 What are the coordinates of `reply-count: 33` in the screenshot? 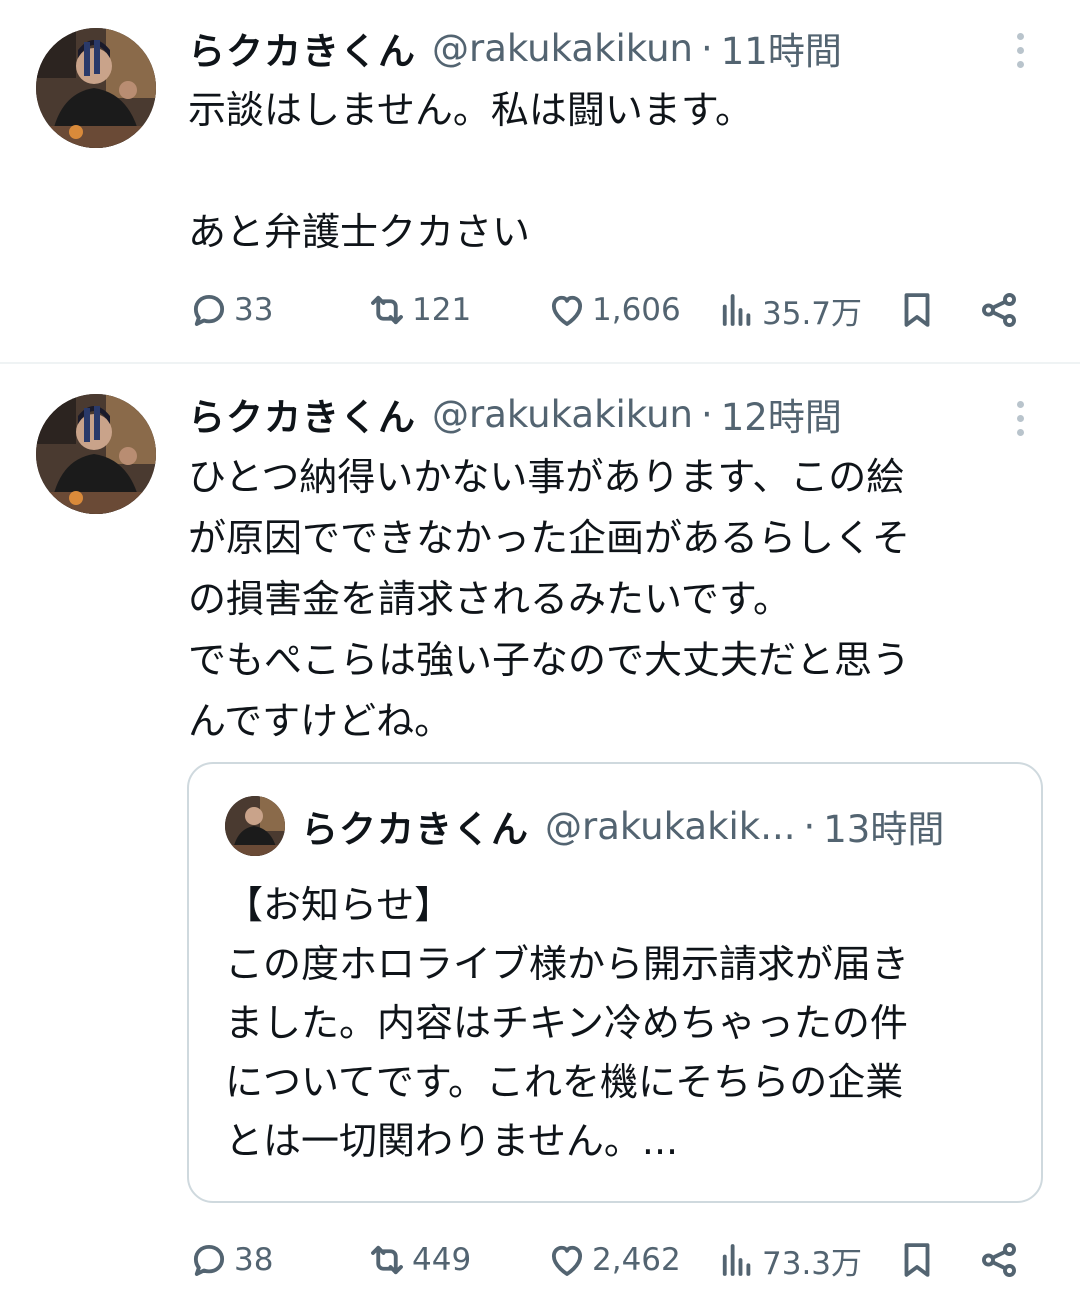 It's located at (254, 310).